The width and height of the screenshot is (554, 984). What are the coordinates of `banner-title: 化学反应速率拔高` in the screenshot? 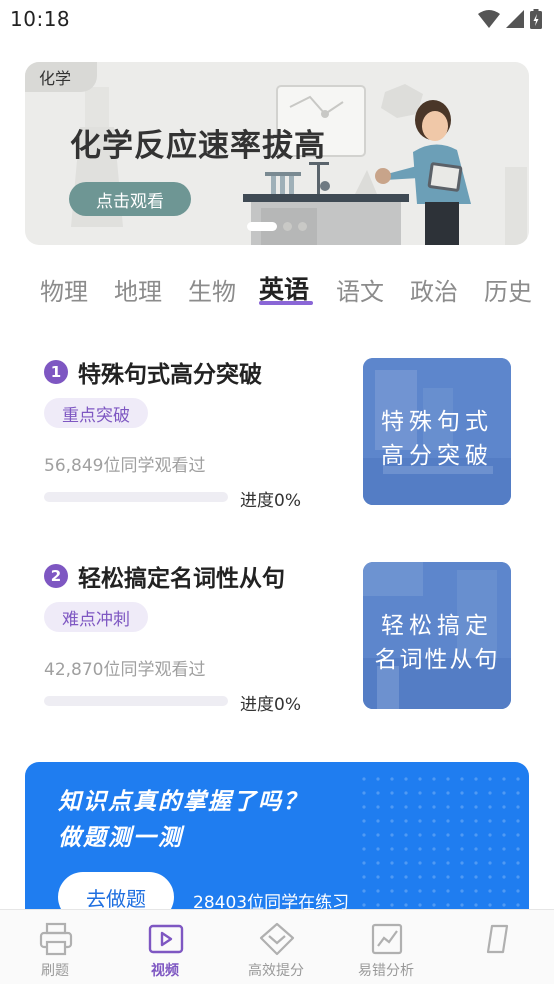 It's located at (198, 146).